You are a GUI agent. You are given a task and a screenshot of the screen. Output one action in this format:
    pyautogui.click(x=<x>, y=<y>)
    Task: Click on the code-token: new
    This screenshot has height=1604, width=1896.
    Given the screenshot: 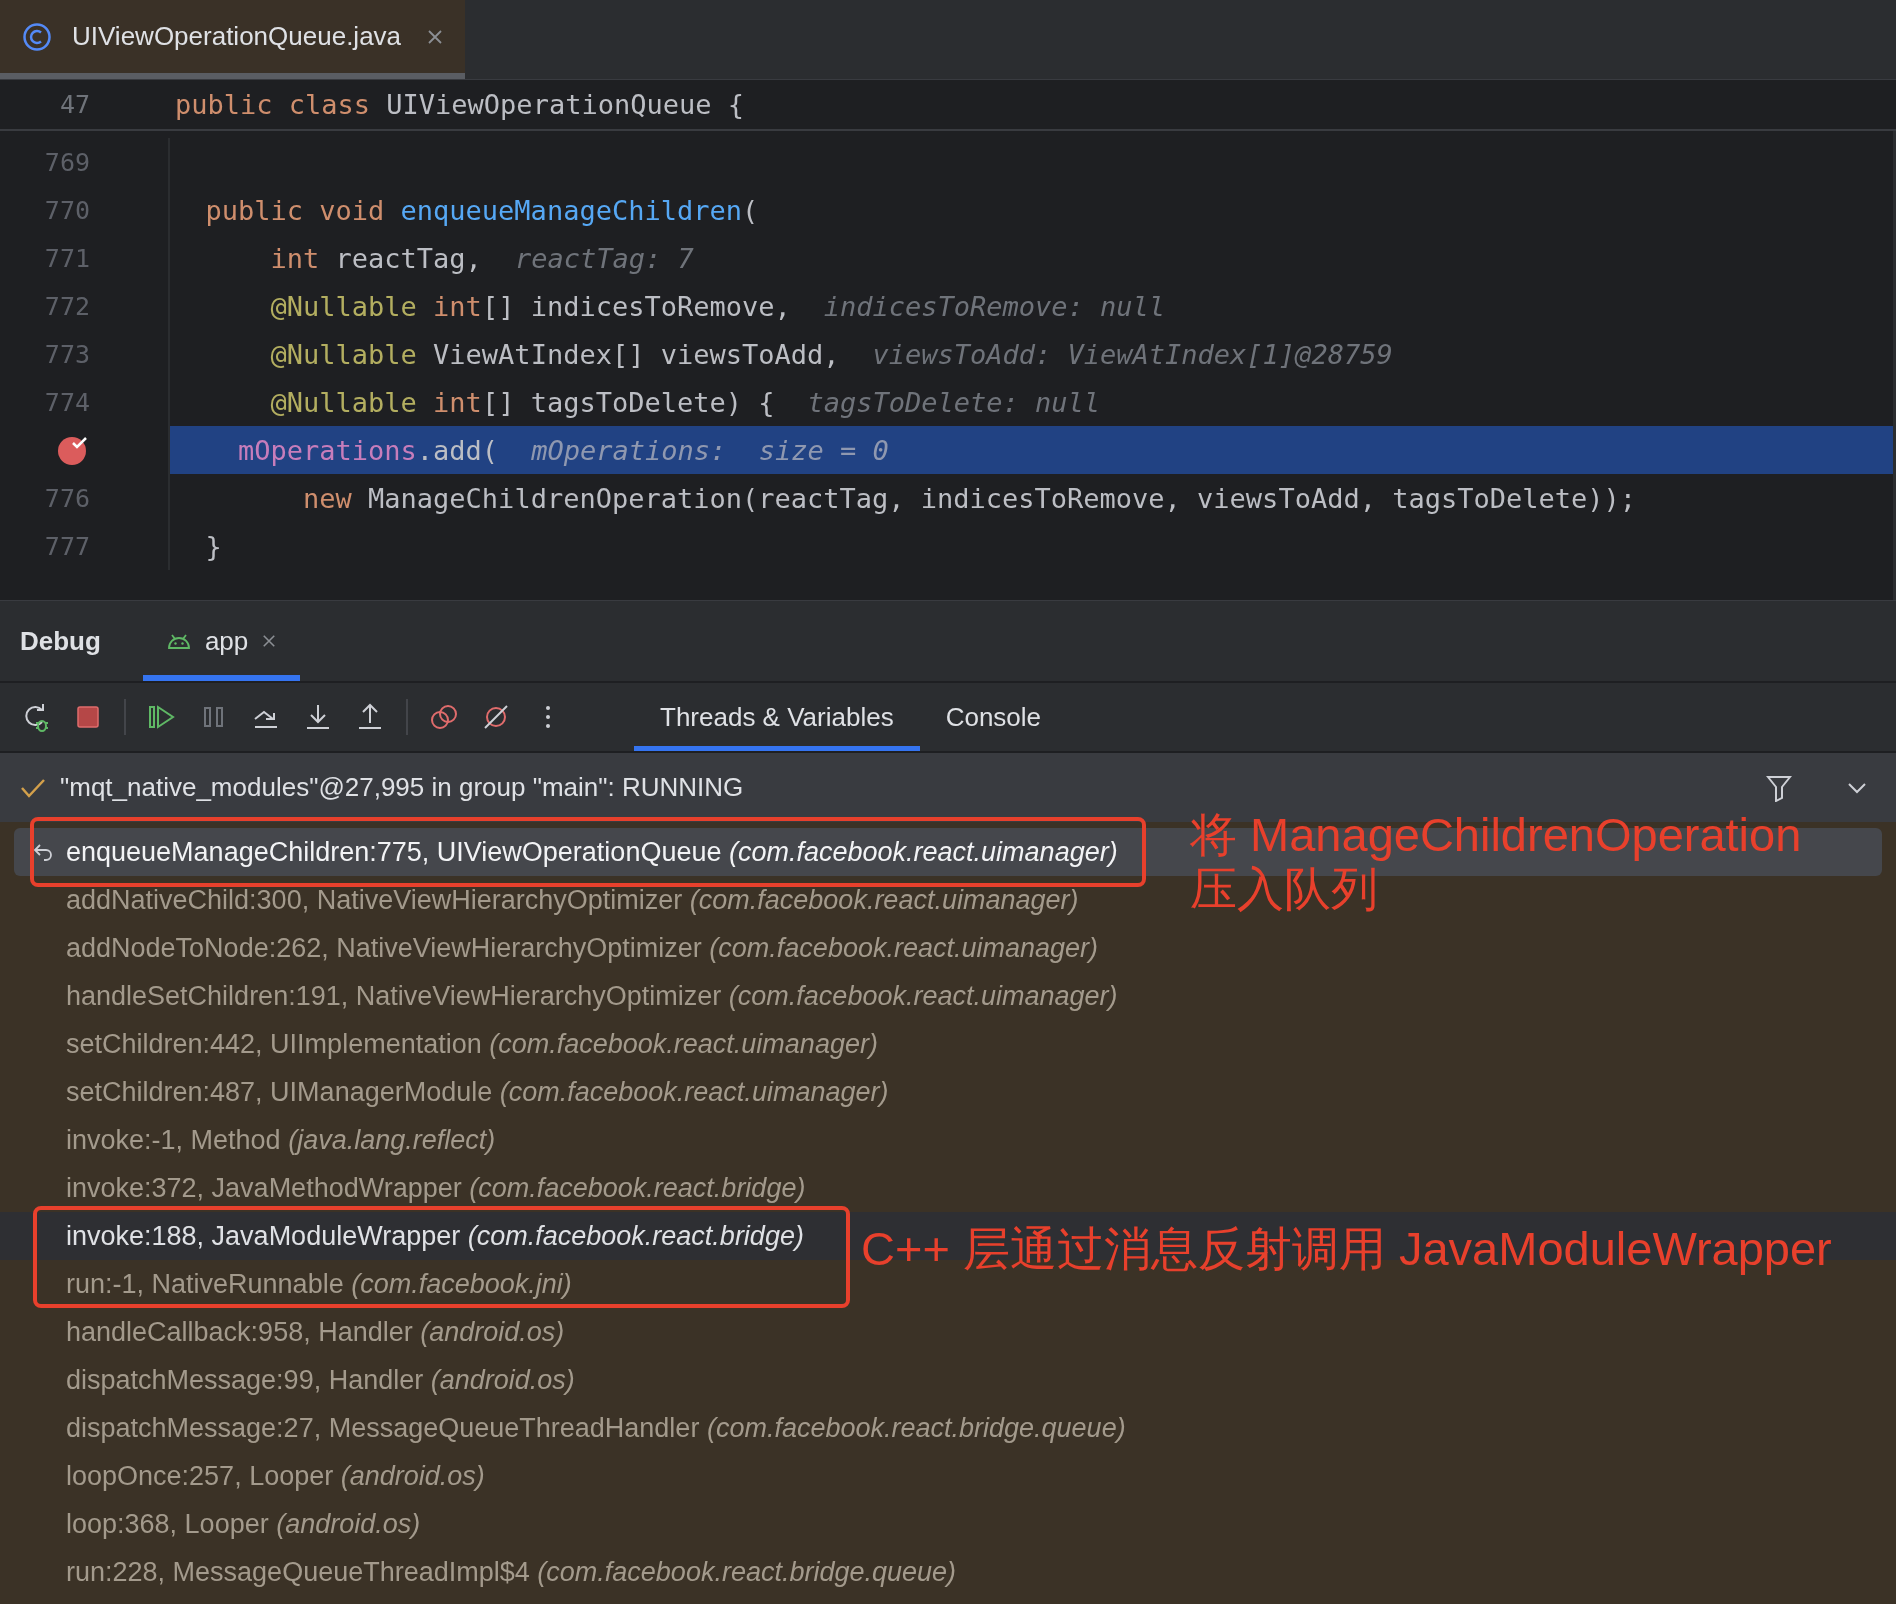 What is the action you would take?
    pyautogui.click(x=327, y=498)
    